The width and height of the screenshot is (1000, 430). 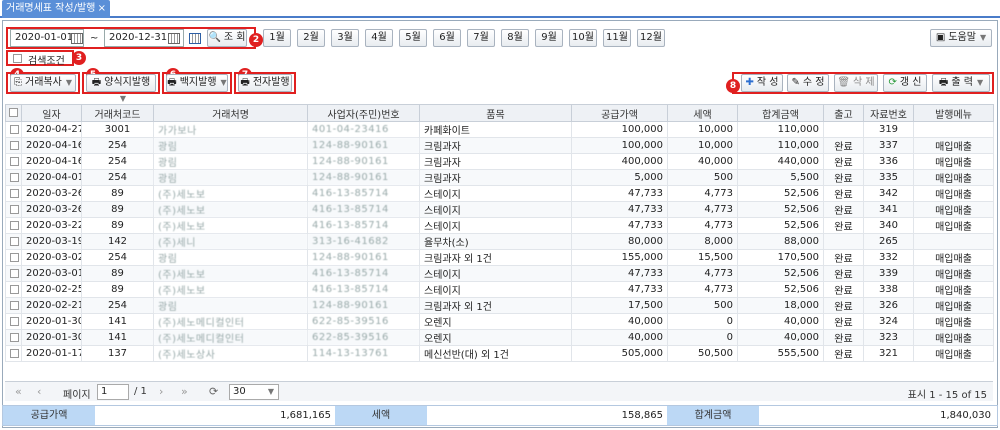 I want to click on column-header: 사업자(주민)번호, so click(x=363, y=113).